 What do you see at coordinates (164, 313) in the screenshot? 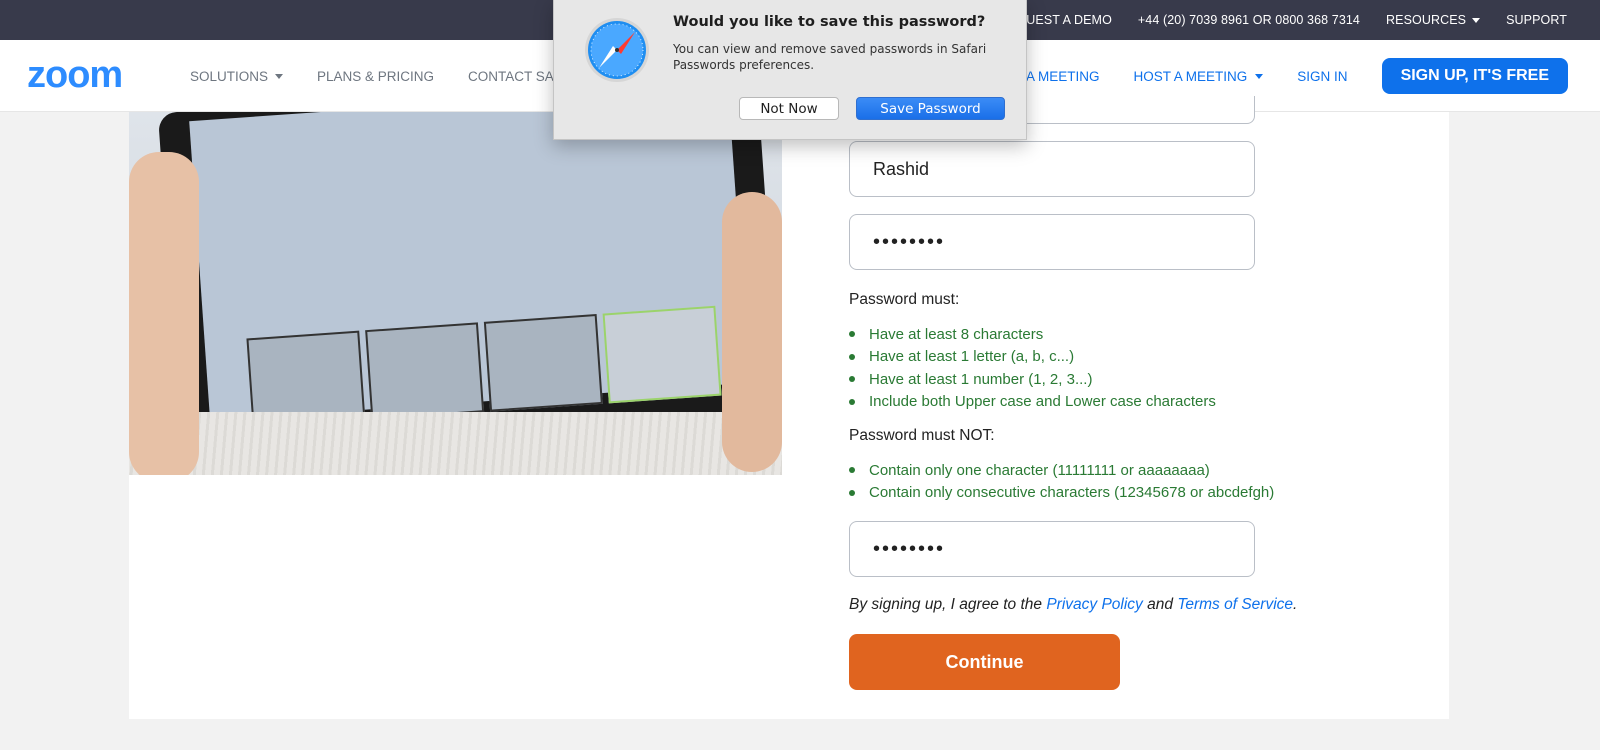
I see `left-hand` at bounding box center [164, 313].